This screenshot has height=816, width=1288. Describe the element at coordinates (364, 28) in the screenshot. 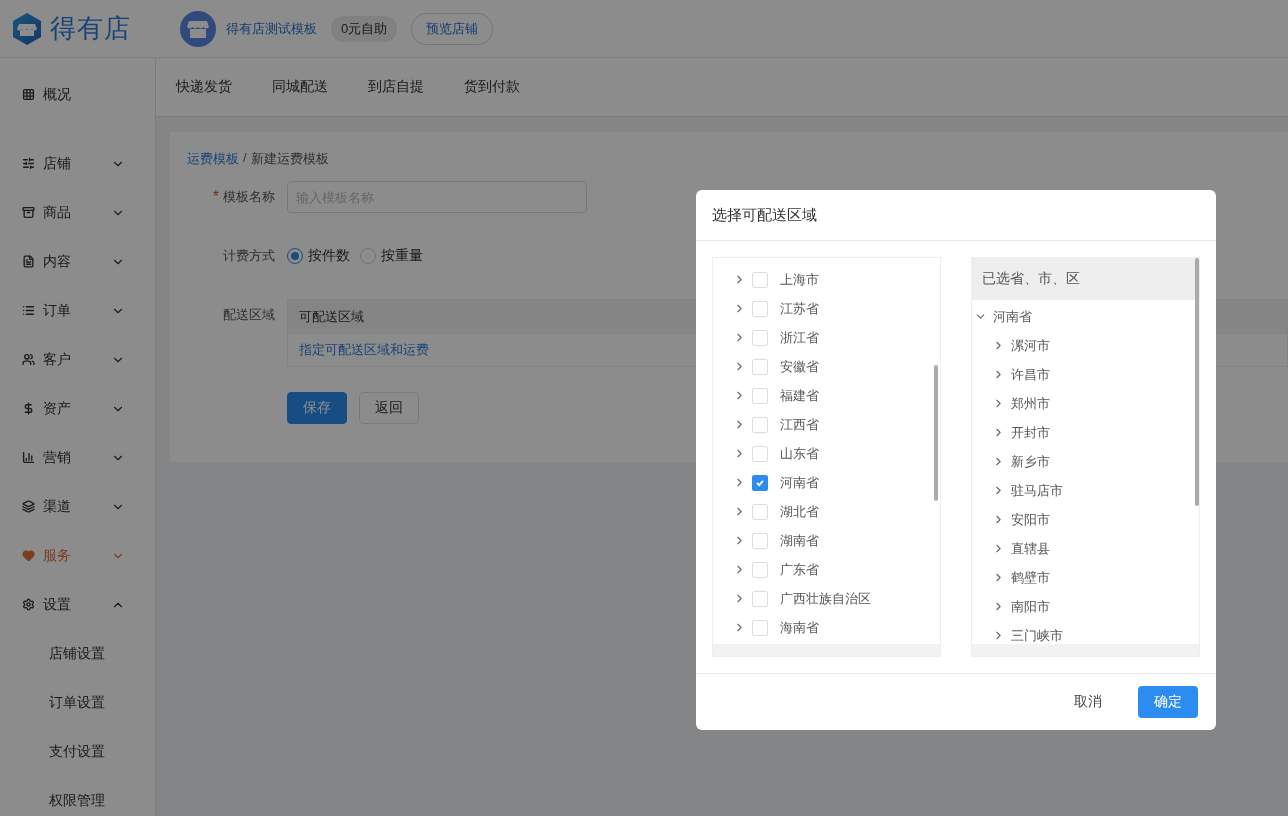

I see `plan-badge: 0元自助` at that location.